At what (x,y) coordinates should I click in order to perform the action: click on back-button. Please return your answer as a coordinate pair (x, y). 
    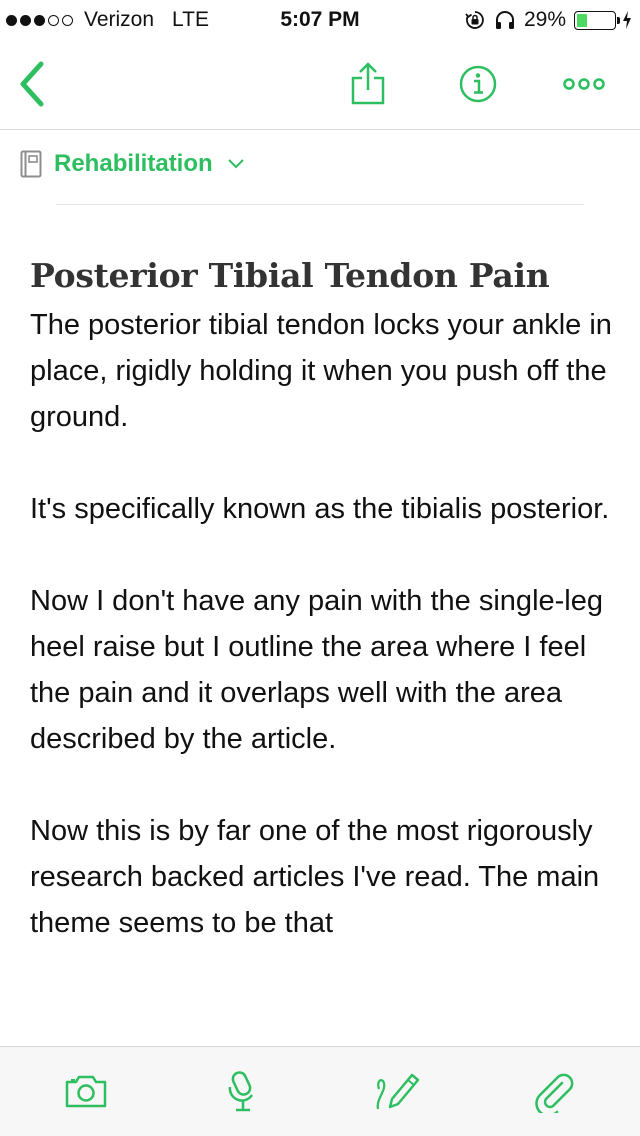
    Looking at the image, I should click on (32, 84).